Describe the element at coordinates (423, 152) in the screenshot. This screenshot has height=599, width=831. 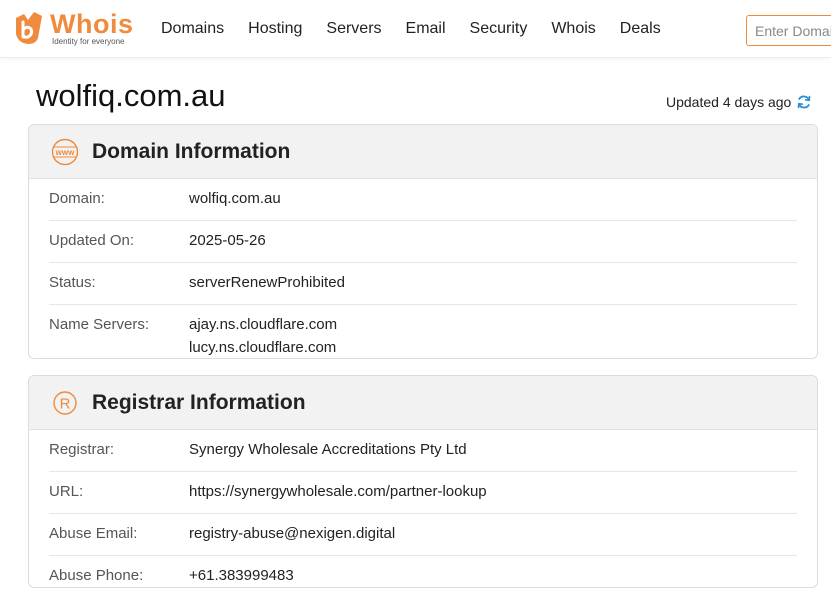
I see `domain-information-header: www Domain Information` at that location.